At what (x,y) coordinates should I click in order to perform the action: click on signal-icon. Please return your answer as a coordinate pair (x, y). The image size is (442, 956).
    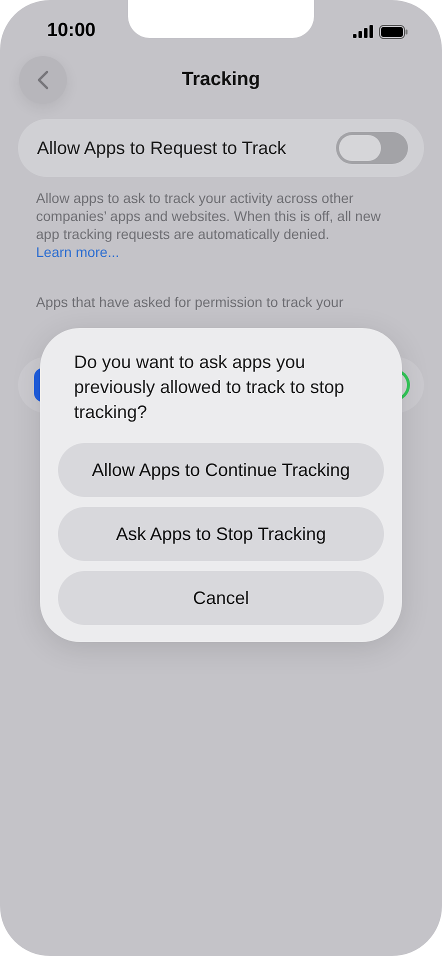
    Looking at the image, I should click on (363, 31).